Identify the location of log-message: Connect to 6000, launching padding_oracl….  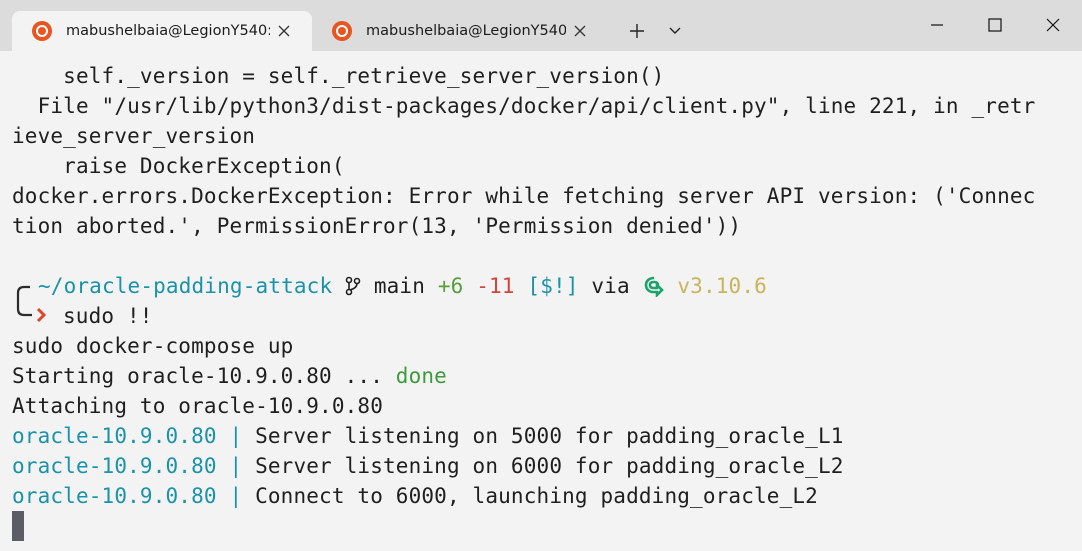
(530, 496).